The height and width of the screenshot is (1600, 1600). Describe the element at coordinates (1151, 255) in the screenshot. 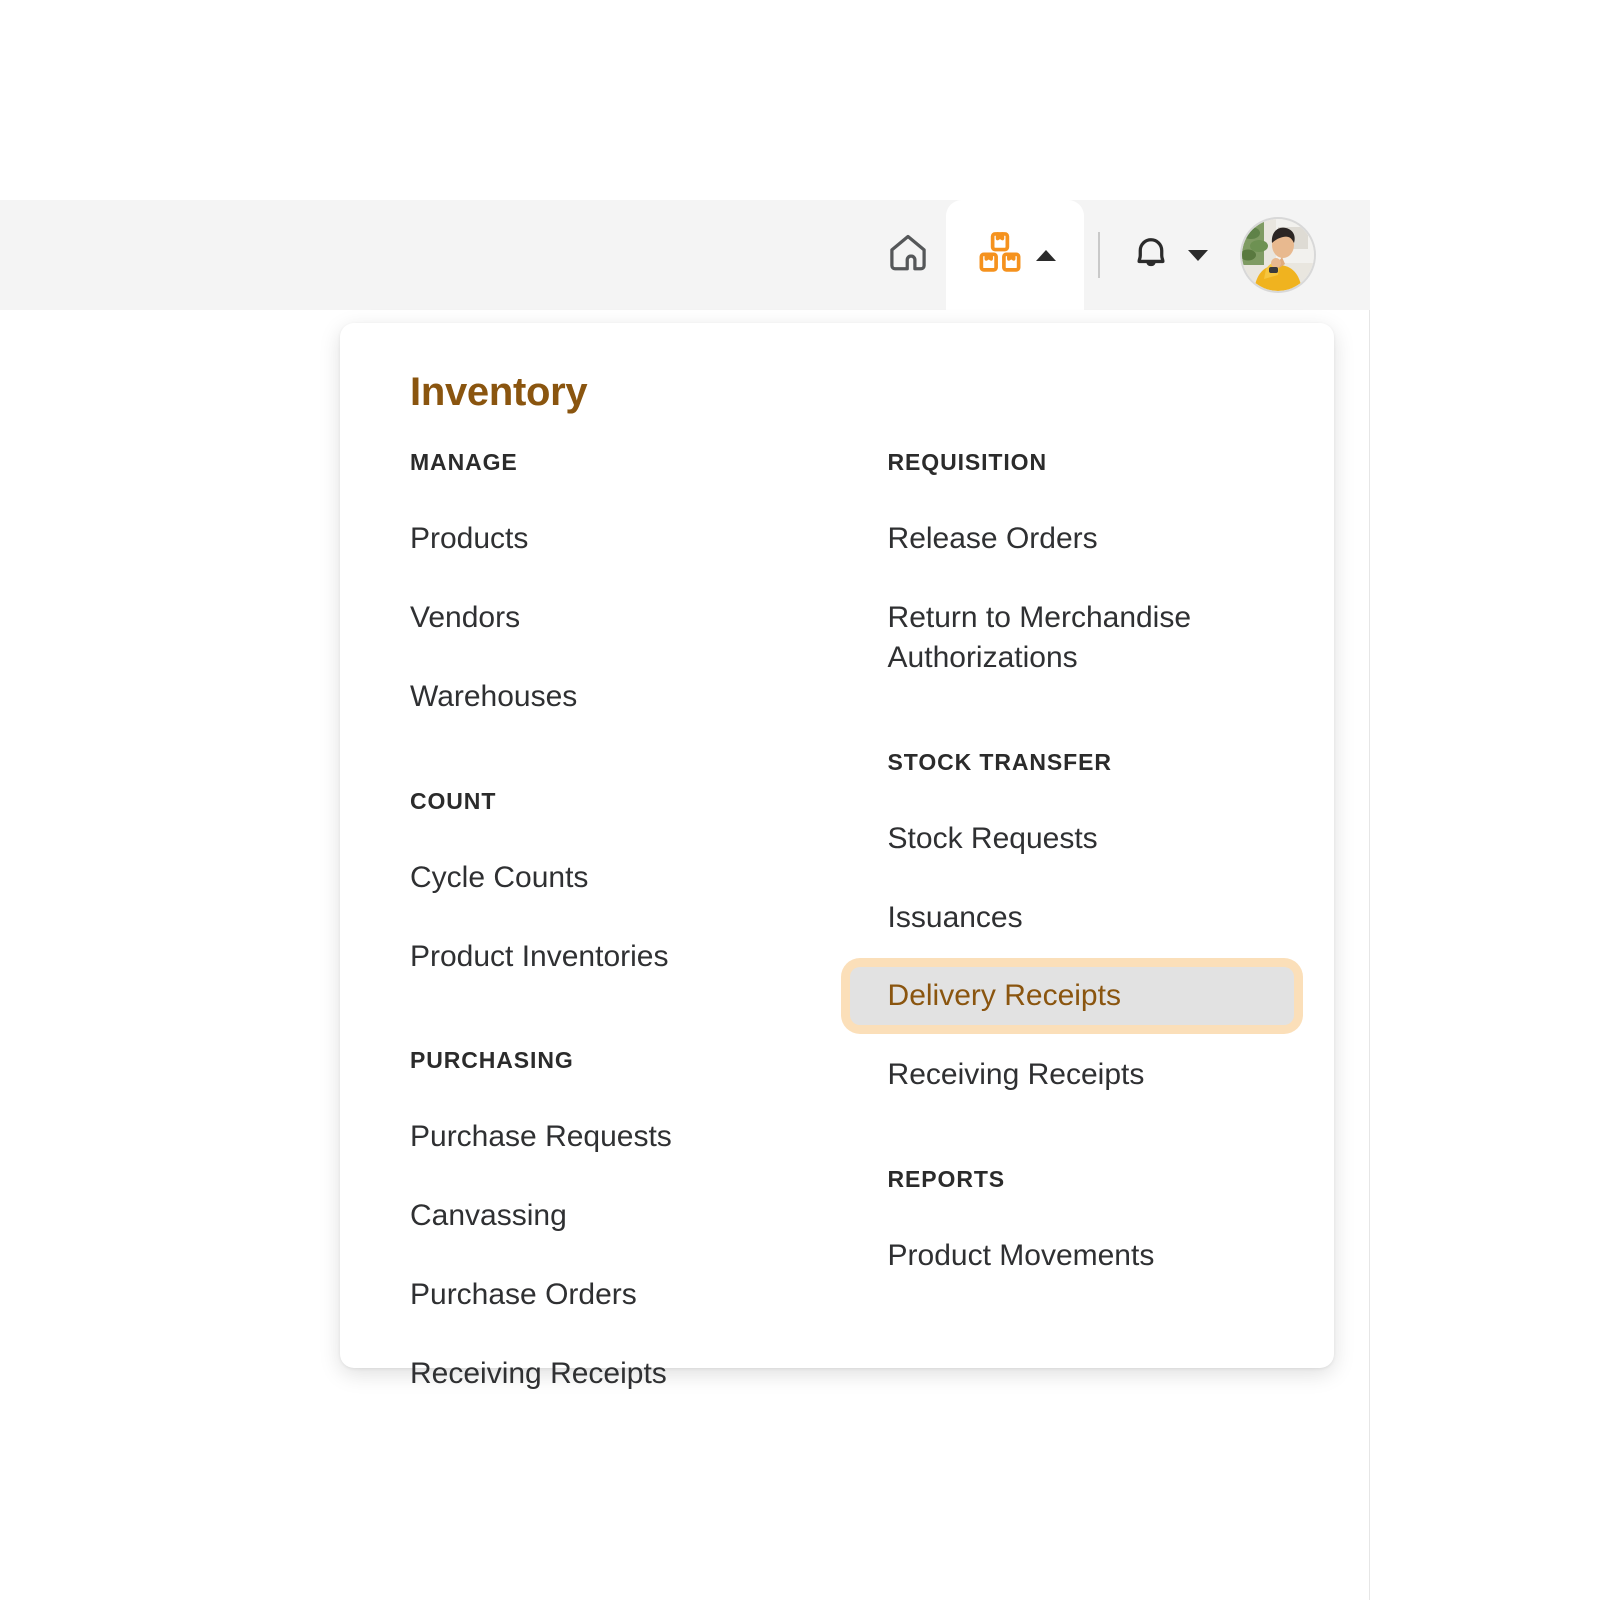

I see `bell-icon` at that location.